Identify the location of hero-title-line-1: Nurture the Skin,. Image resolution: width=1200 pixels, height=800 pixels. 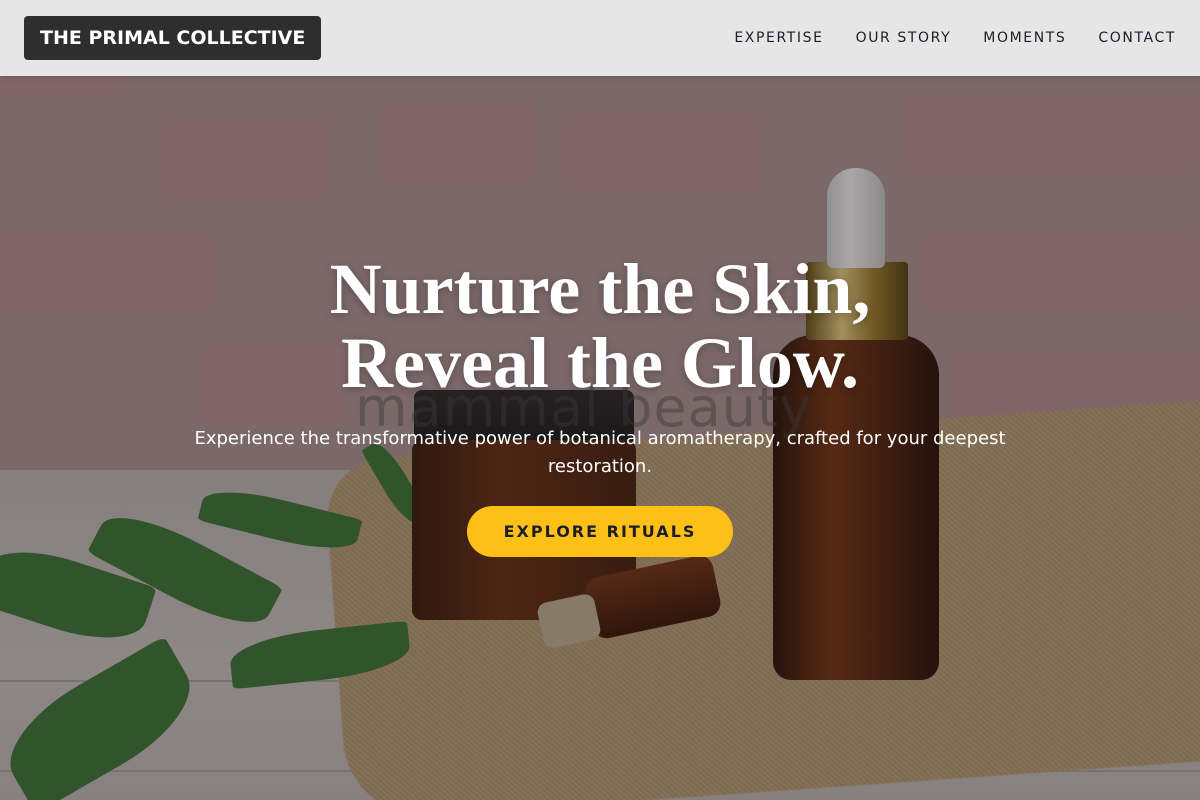
(600, 289).